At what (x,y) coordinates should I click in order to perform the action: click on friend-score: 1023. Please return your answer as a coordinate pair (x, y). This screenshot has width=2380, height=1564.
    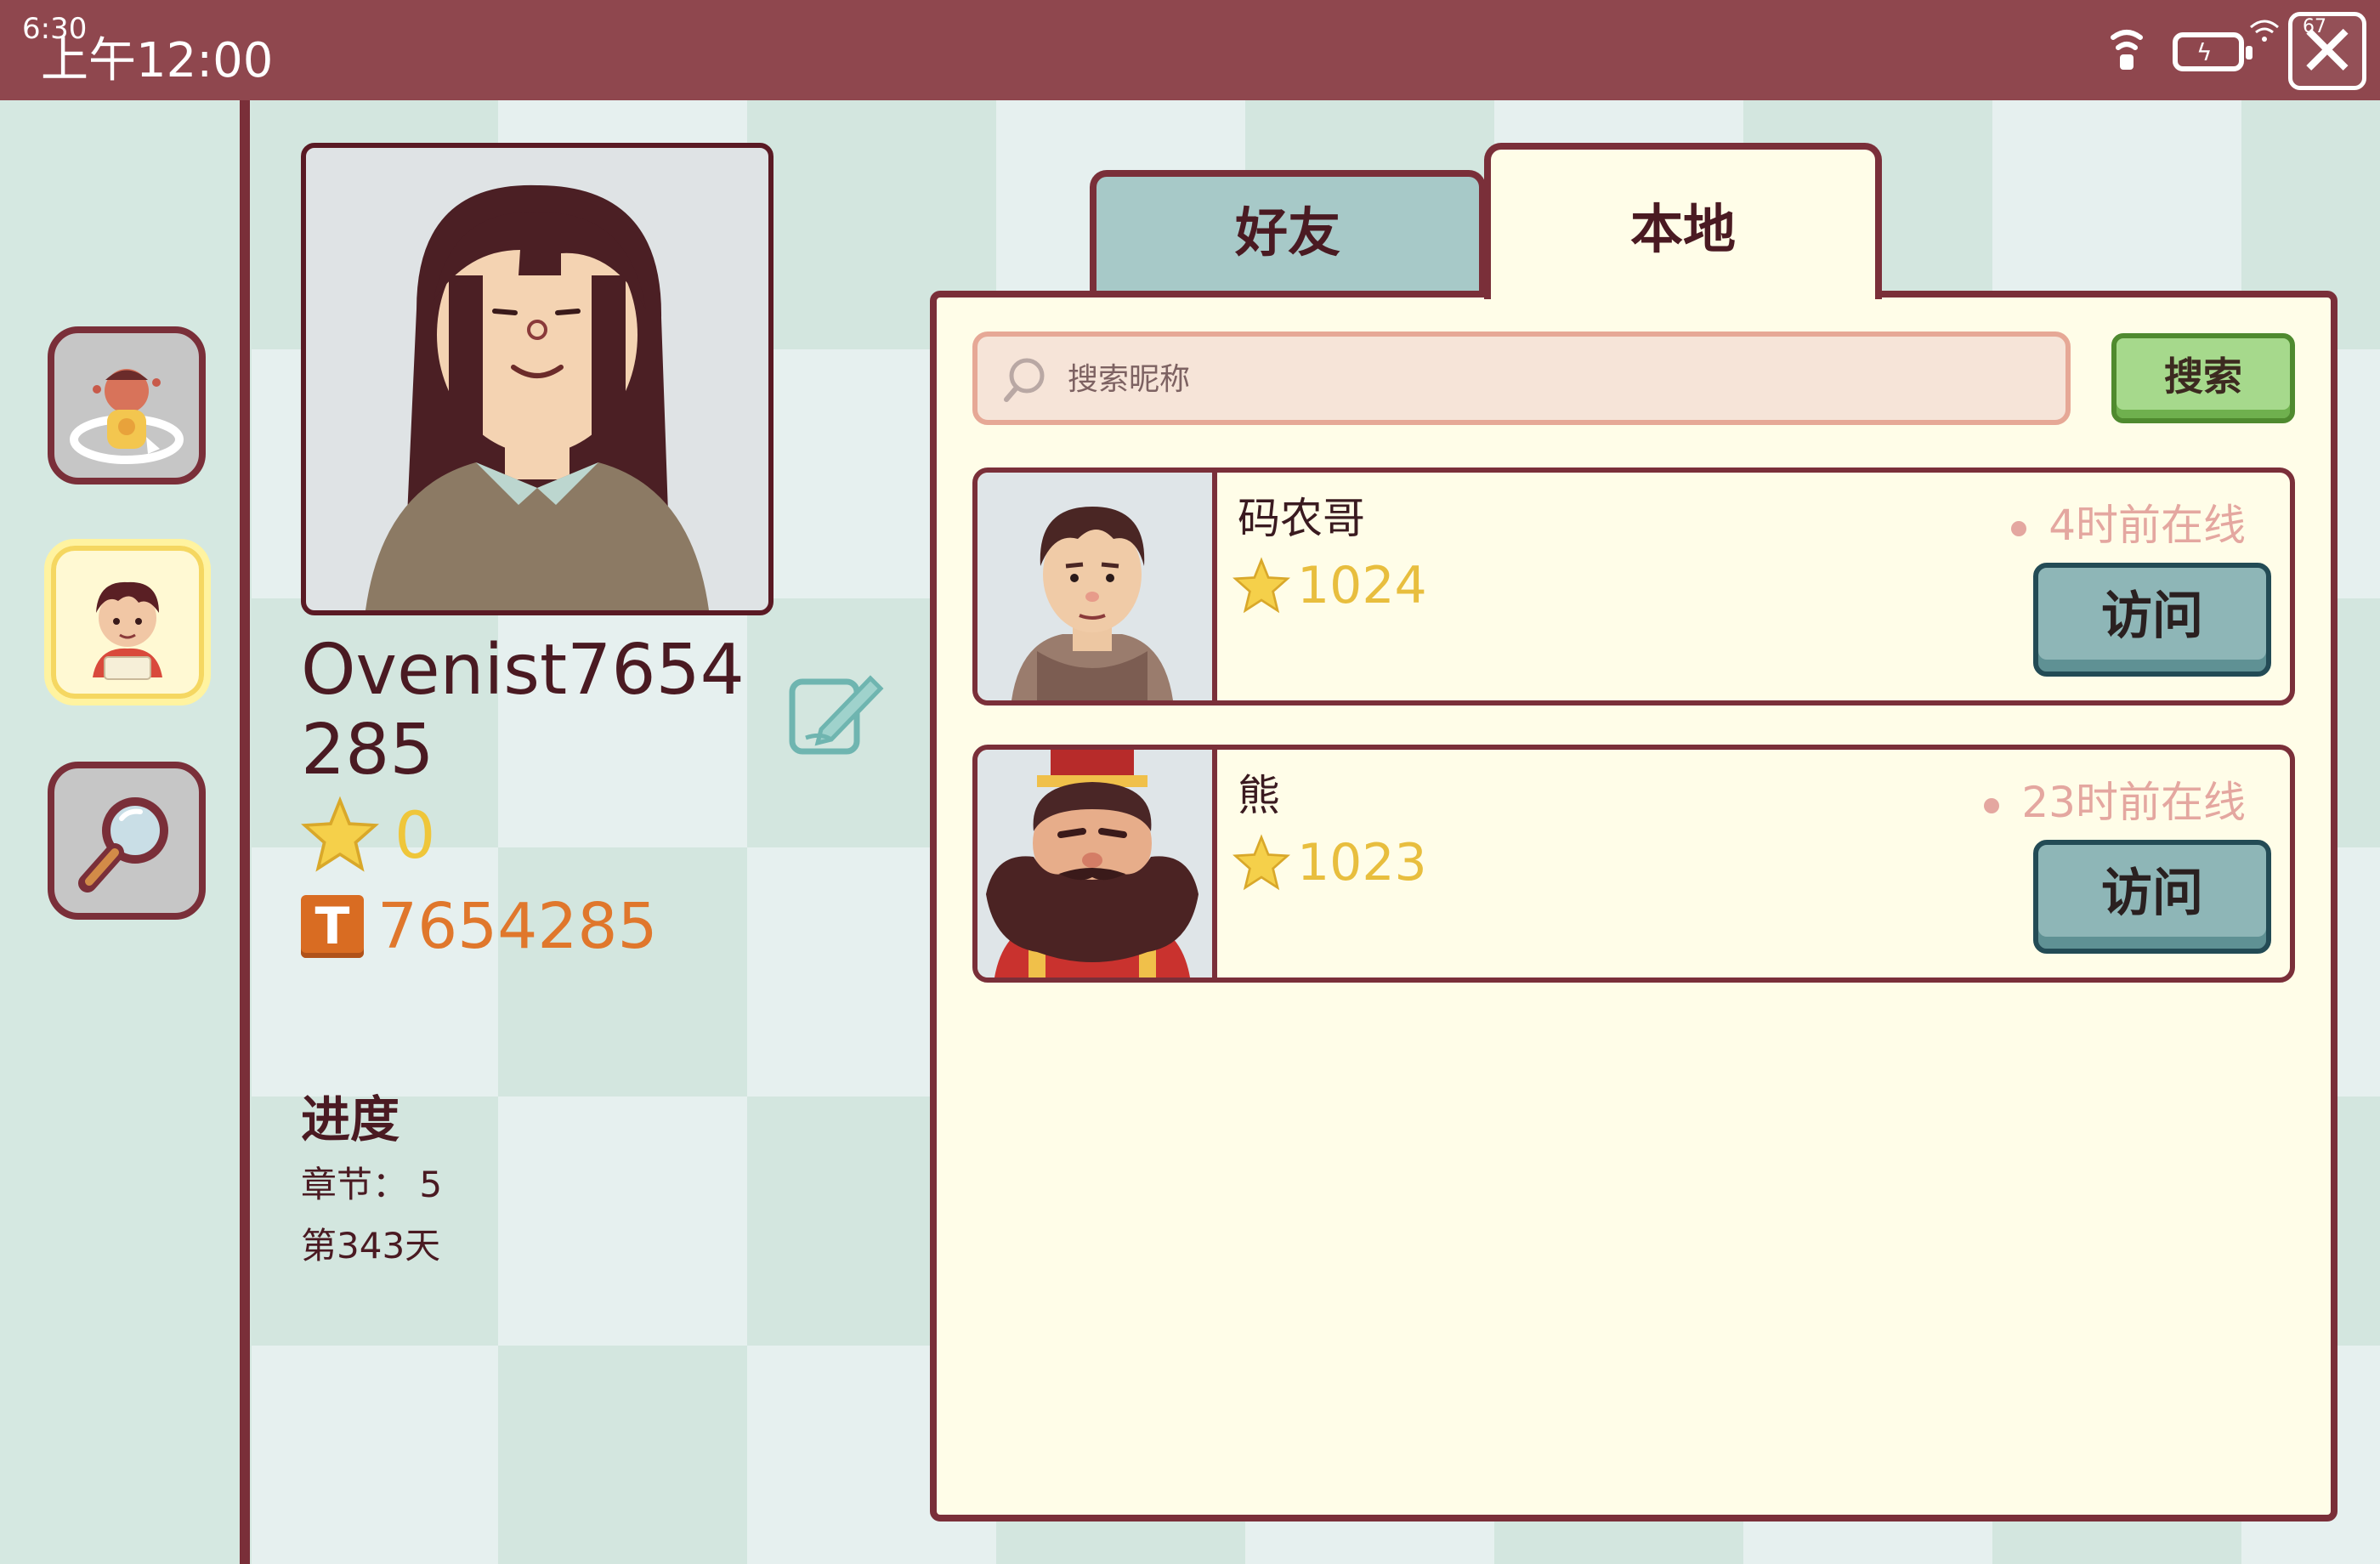
    Looking at the image, I should click on (1329, 863).